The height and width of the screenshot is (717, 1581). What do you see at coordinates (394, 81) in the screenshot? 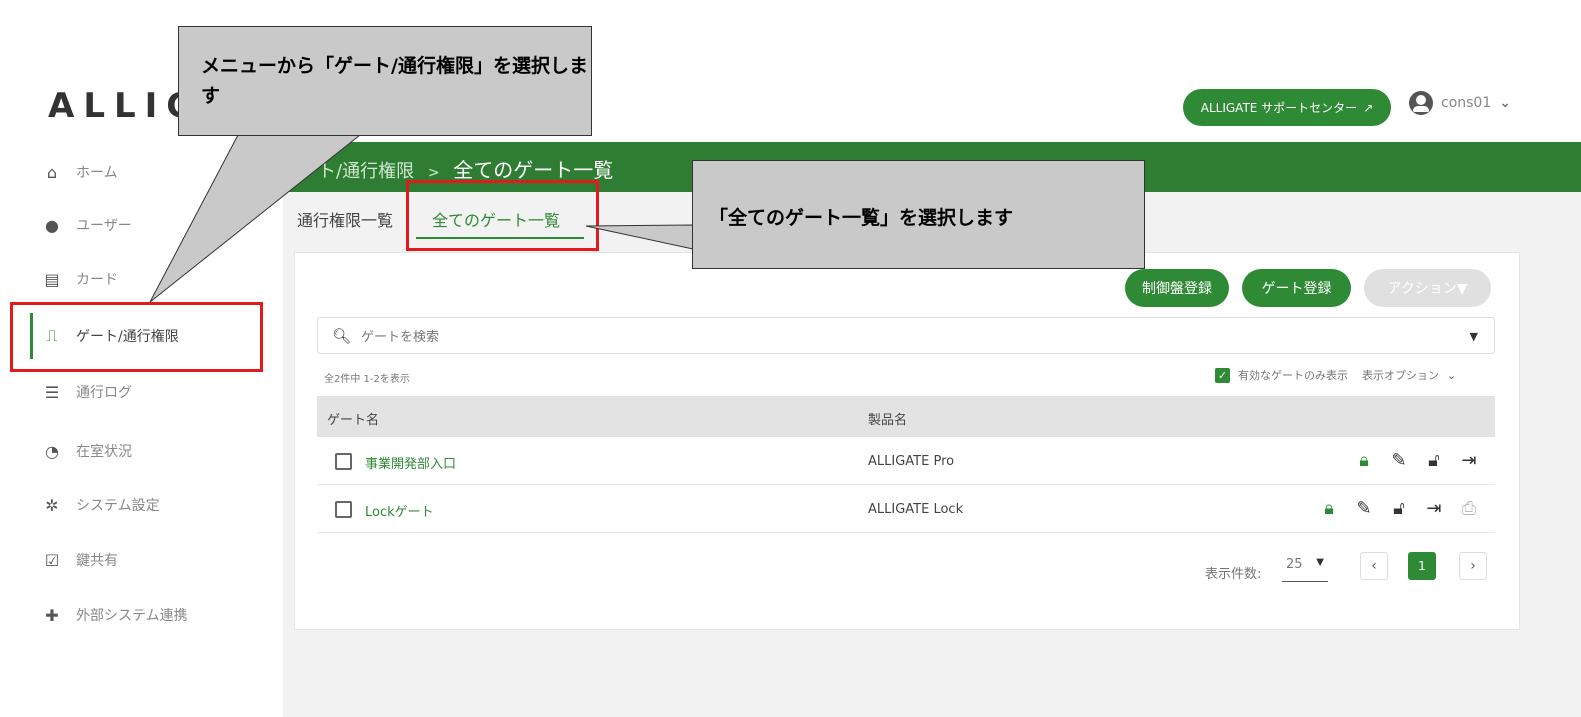
I see `menu-callout-text: メニューから「ゲート/通行権限」を選択します` at bounding box center [394, 81].